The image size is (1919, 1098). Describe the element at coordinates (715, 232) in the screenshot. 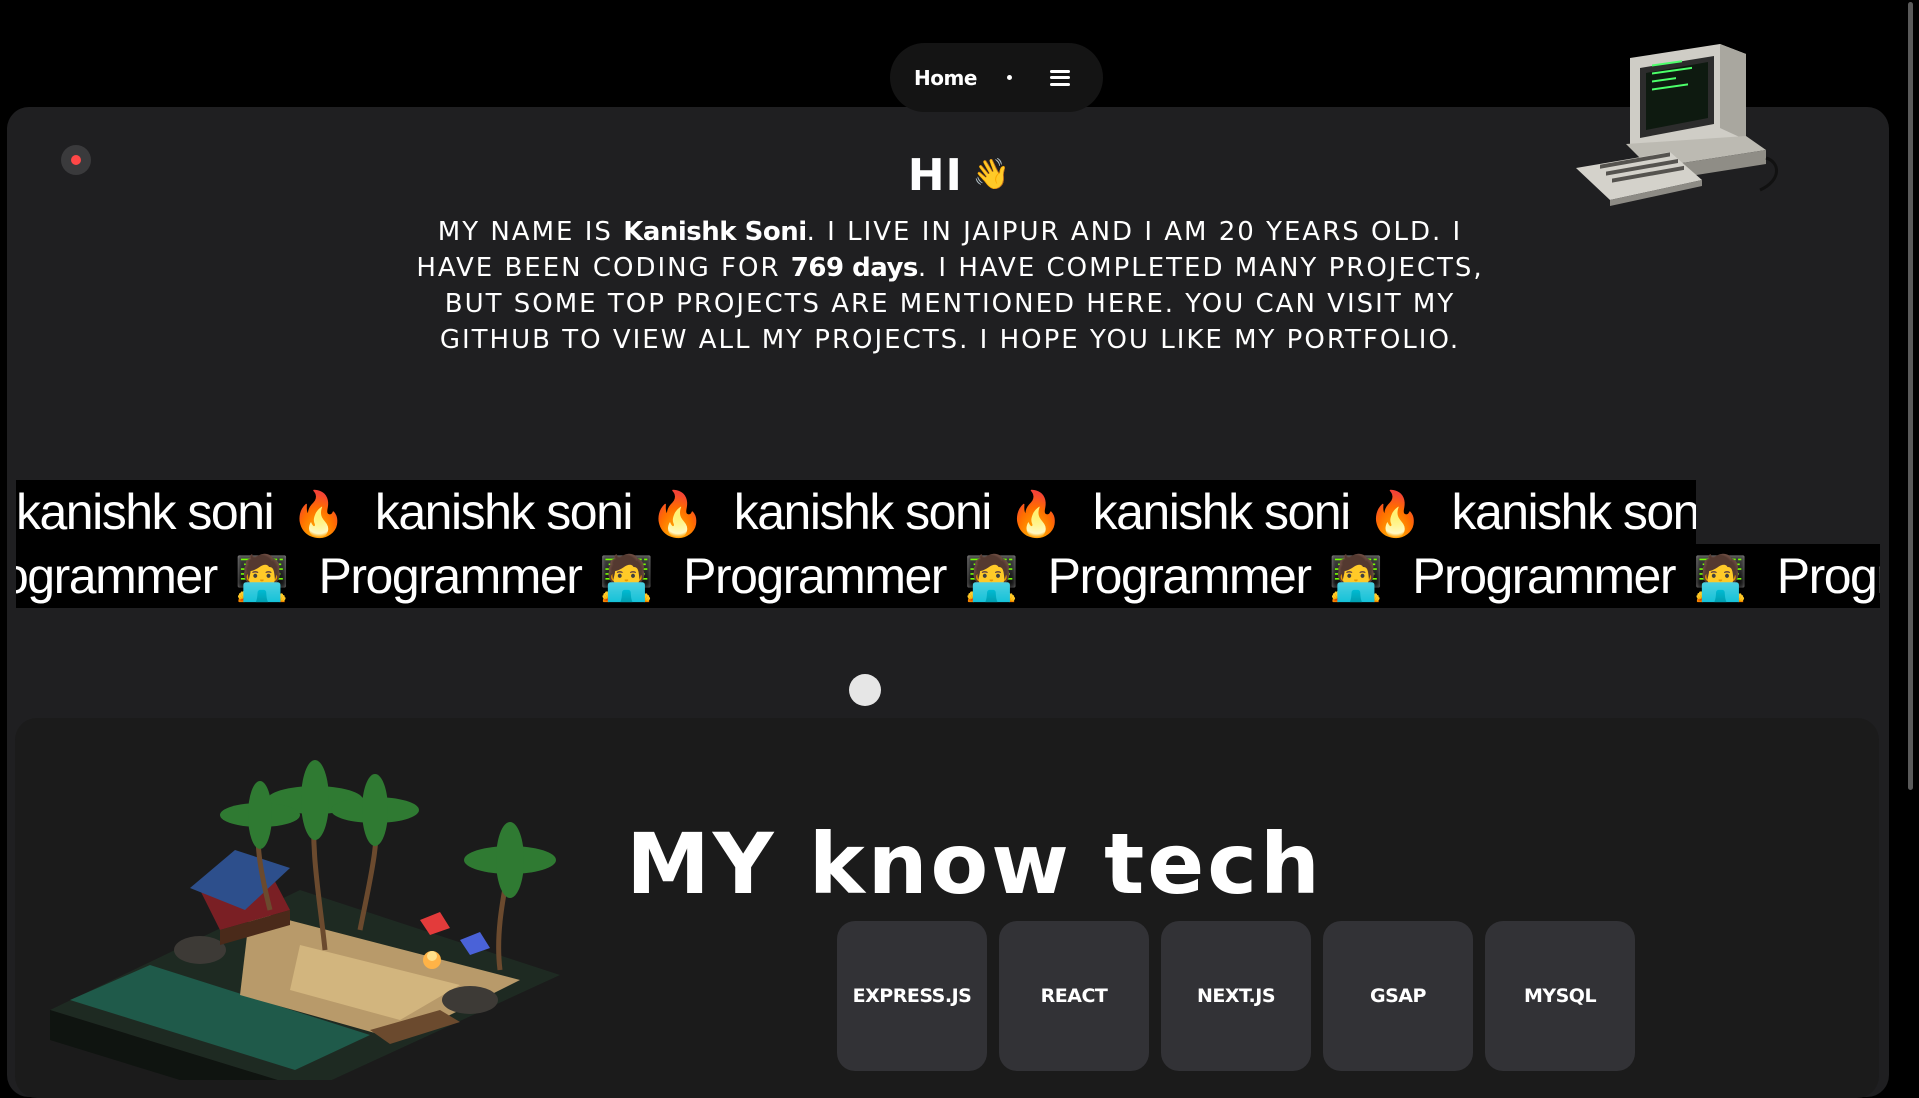

I see `intro-name: Kanishk Soni` at that location.